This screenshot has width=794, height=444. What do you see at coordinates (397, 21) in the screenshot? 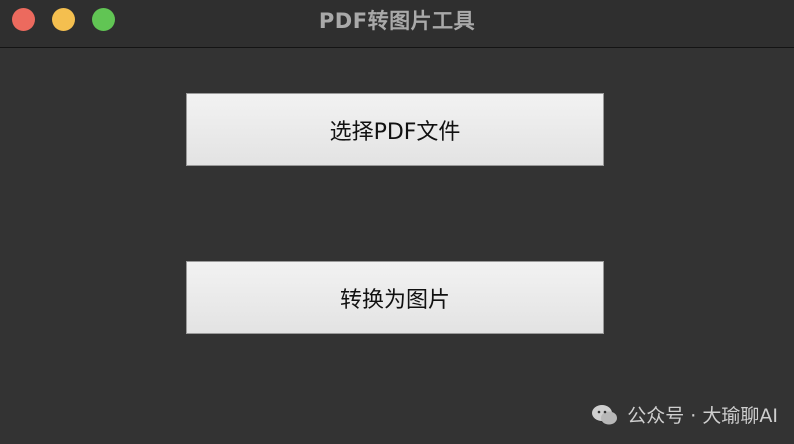
I see `window-title: PDF转图片工具` at bounding box center [397, 21].